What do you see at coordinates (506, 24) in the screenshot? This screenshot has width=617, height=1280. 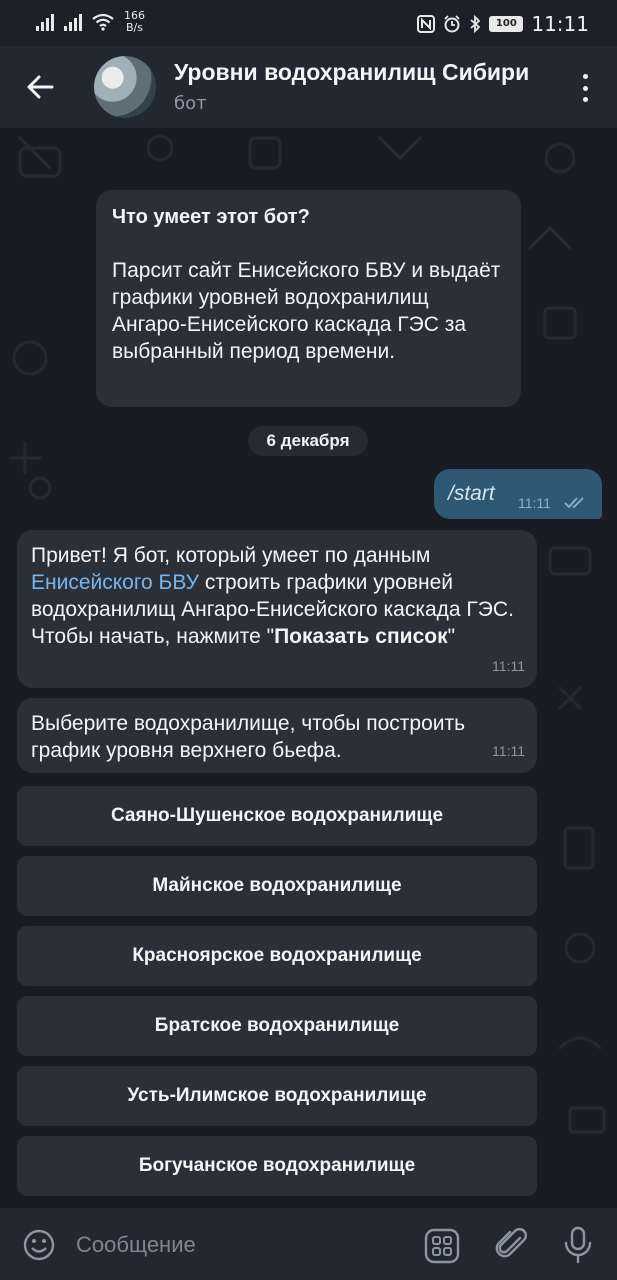 I see `battery-indicator: 100` at bounding box center [506, 24].